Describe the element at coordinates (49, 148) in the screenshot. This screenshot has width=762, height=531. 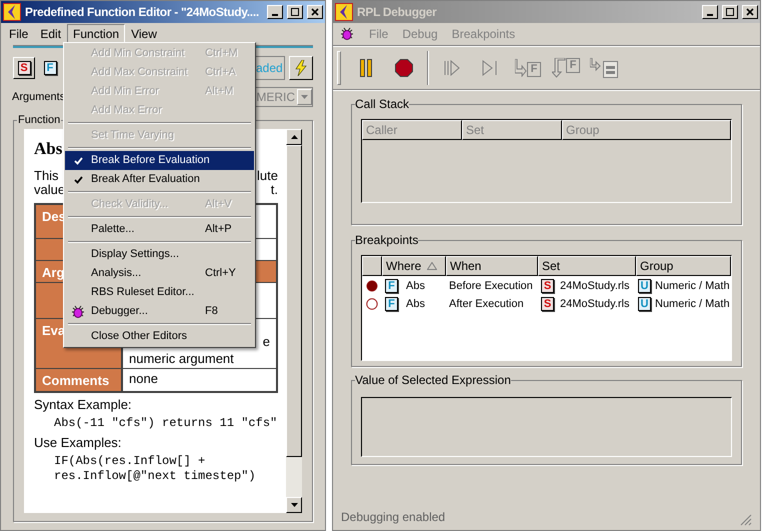
I see `function-heading: Abs` at that location.